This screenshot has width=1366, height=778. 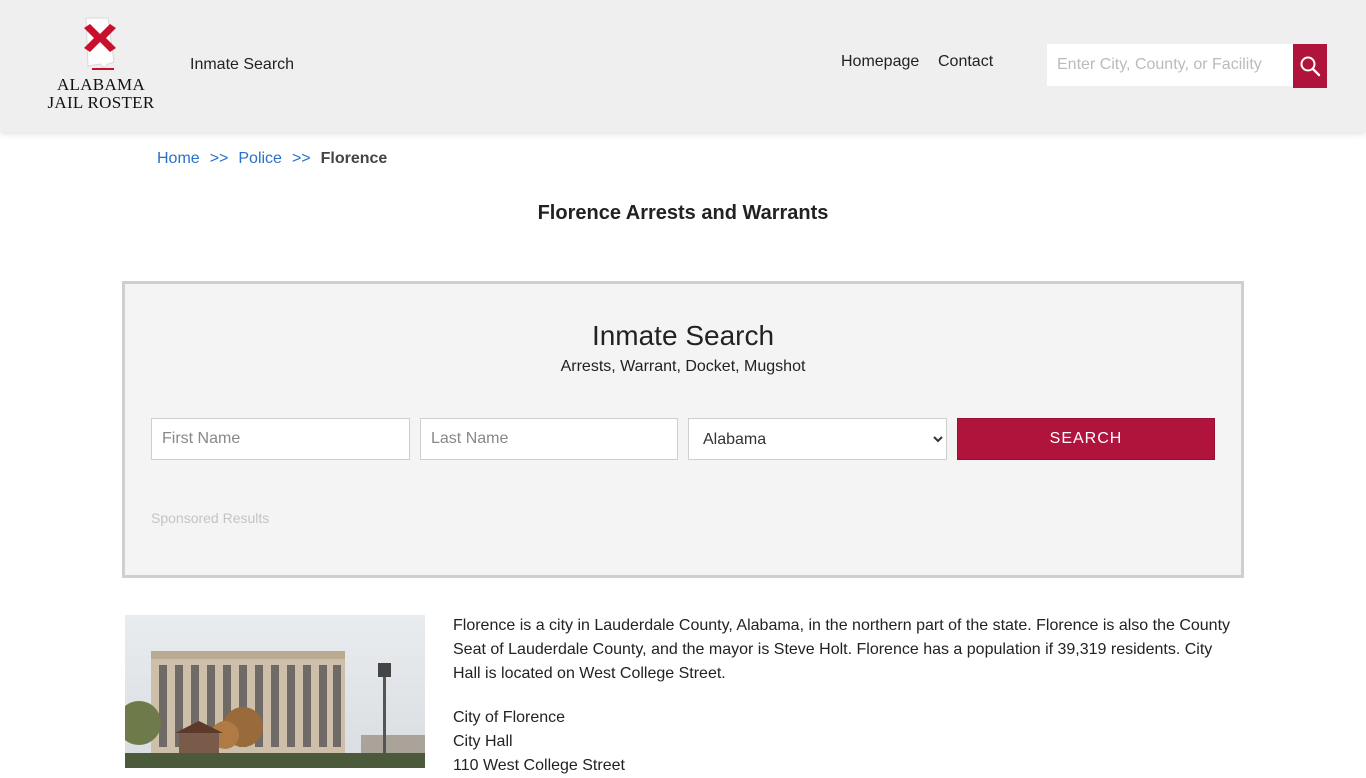 What do you see at coordinates (880, 62) in the screenshot?
I see `nav-homepage: Homepage` at bounding box center [880, 62].